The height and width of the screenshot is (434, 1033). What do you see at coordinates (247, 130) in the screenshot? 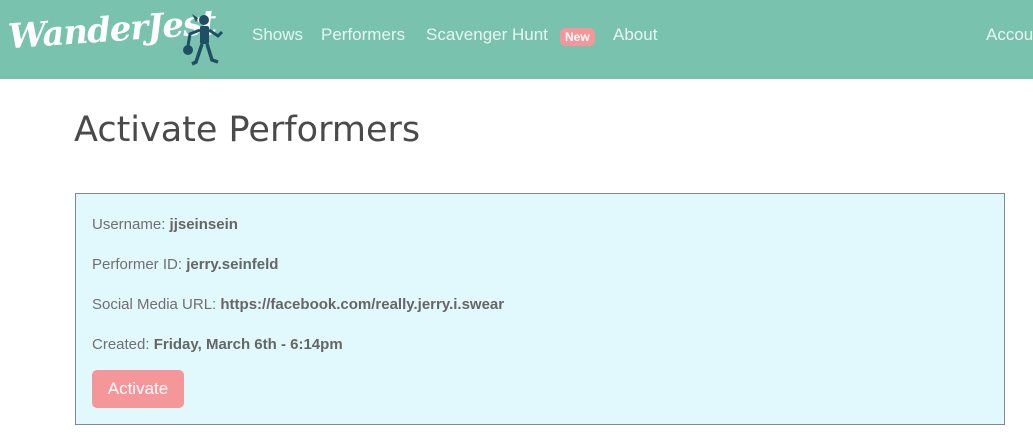
I see `page-title: Activate Performers` at bounding box center [247, 130].